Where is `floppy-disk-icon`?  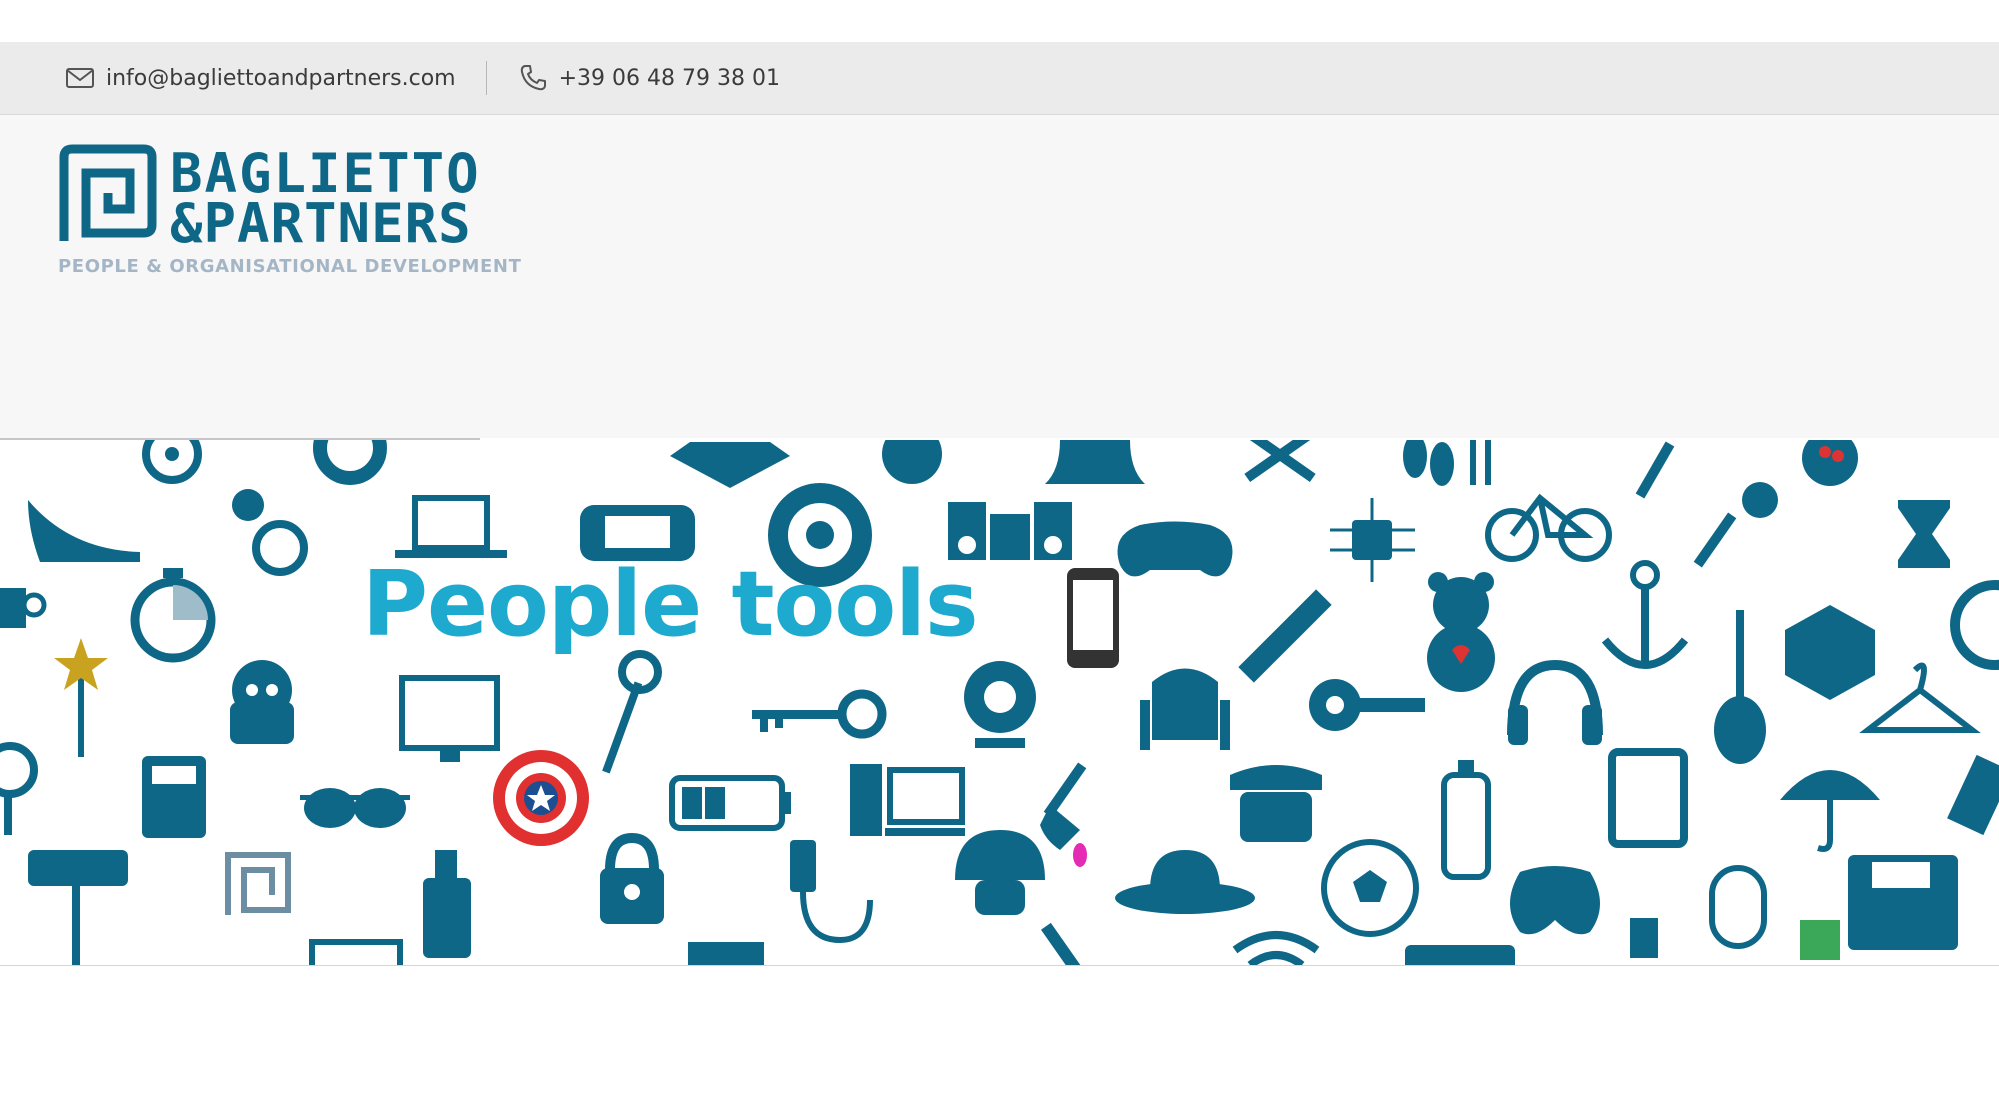
floppy-disk-icon is located at coordinates (1903, 902).